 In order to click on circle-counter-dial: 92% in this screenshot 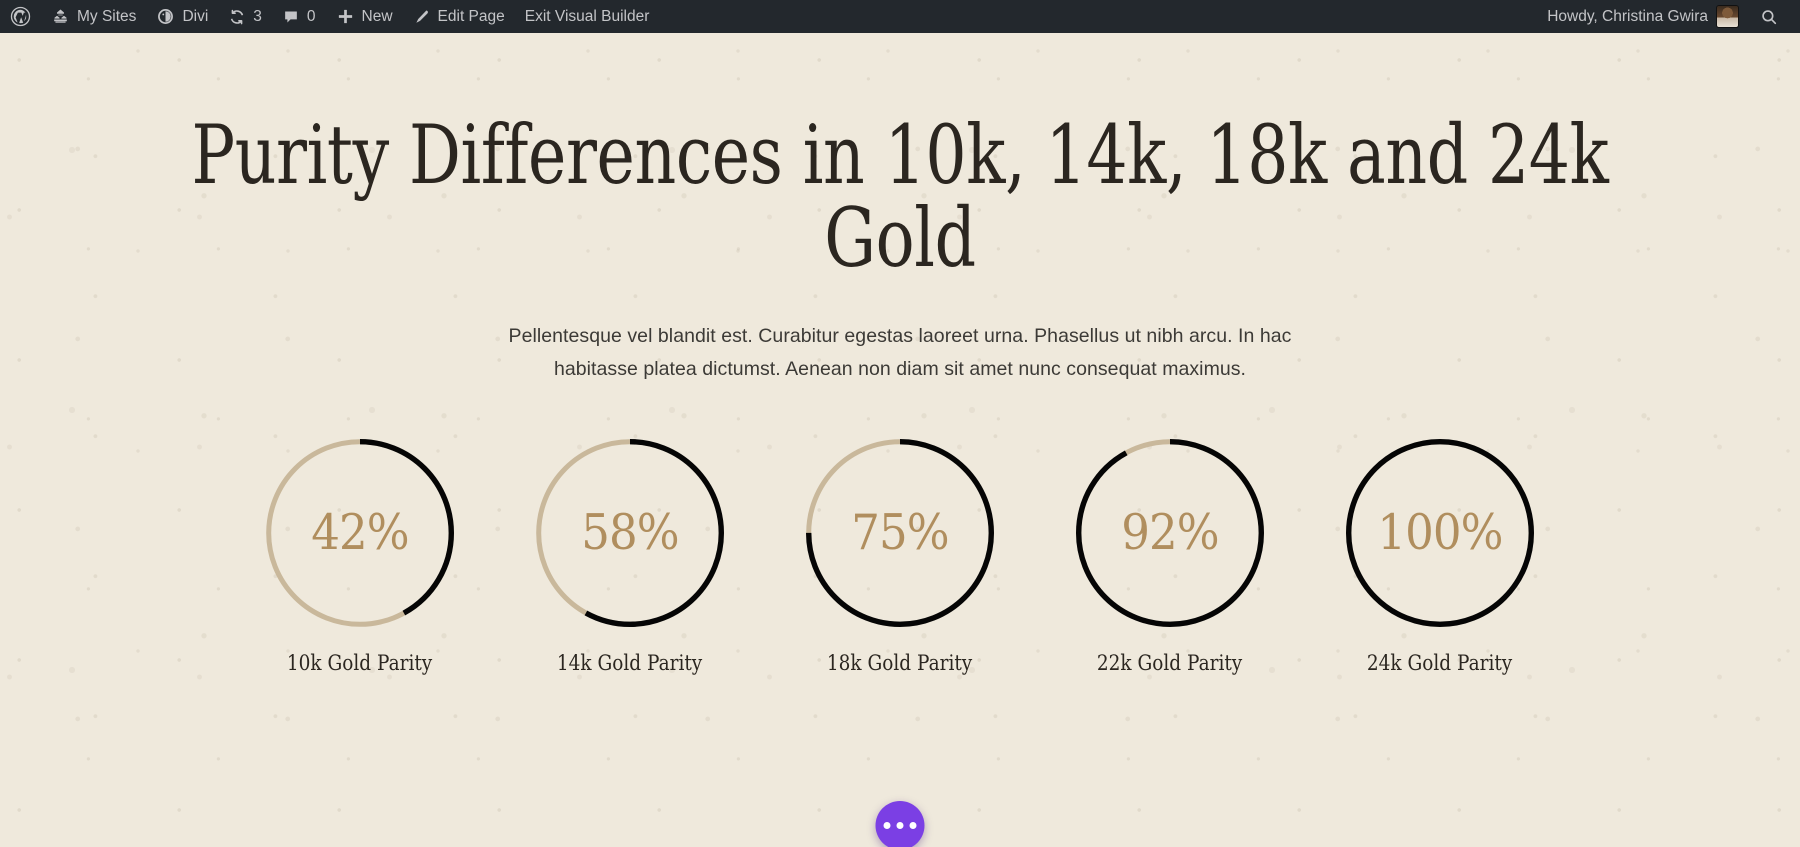, I will do `click(1170, 532)`.